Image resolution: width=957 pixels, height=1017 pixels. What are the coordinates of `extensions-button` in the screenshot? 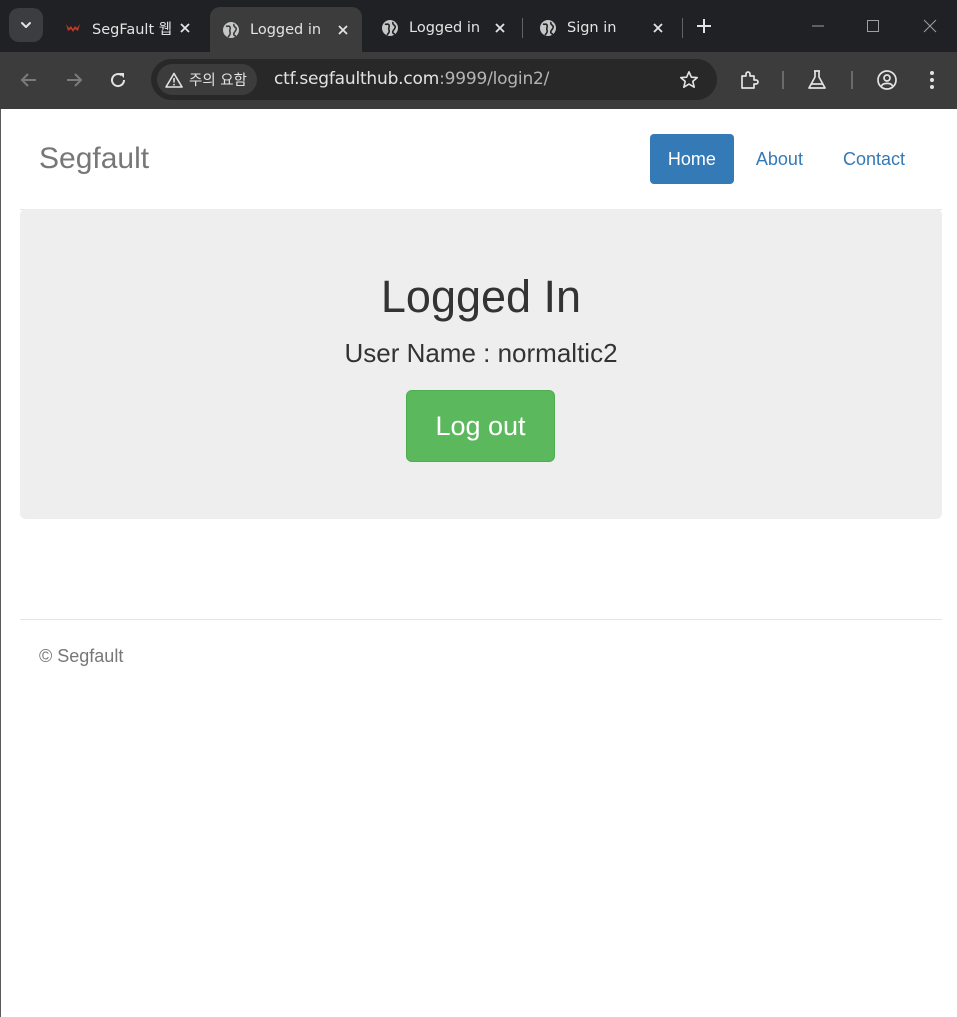 It's located at (750, 80).